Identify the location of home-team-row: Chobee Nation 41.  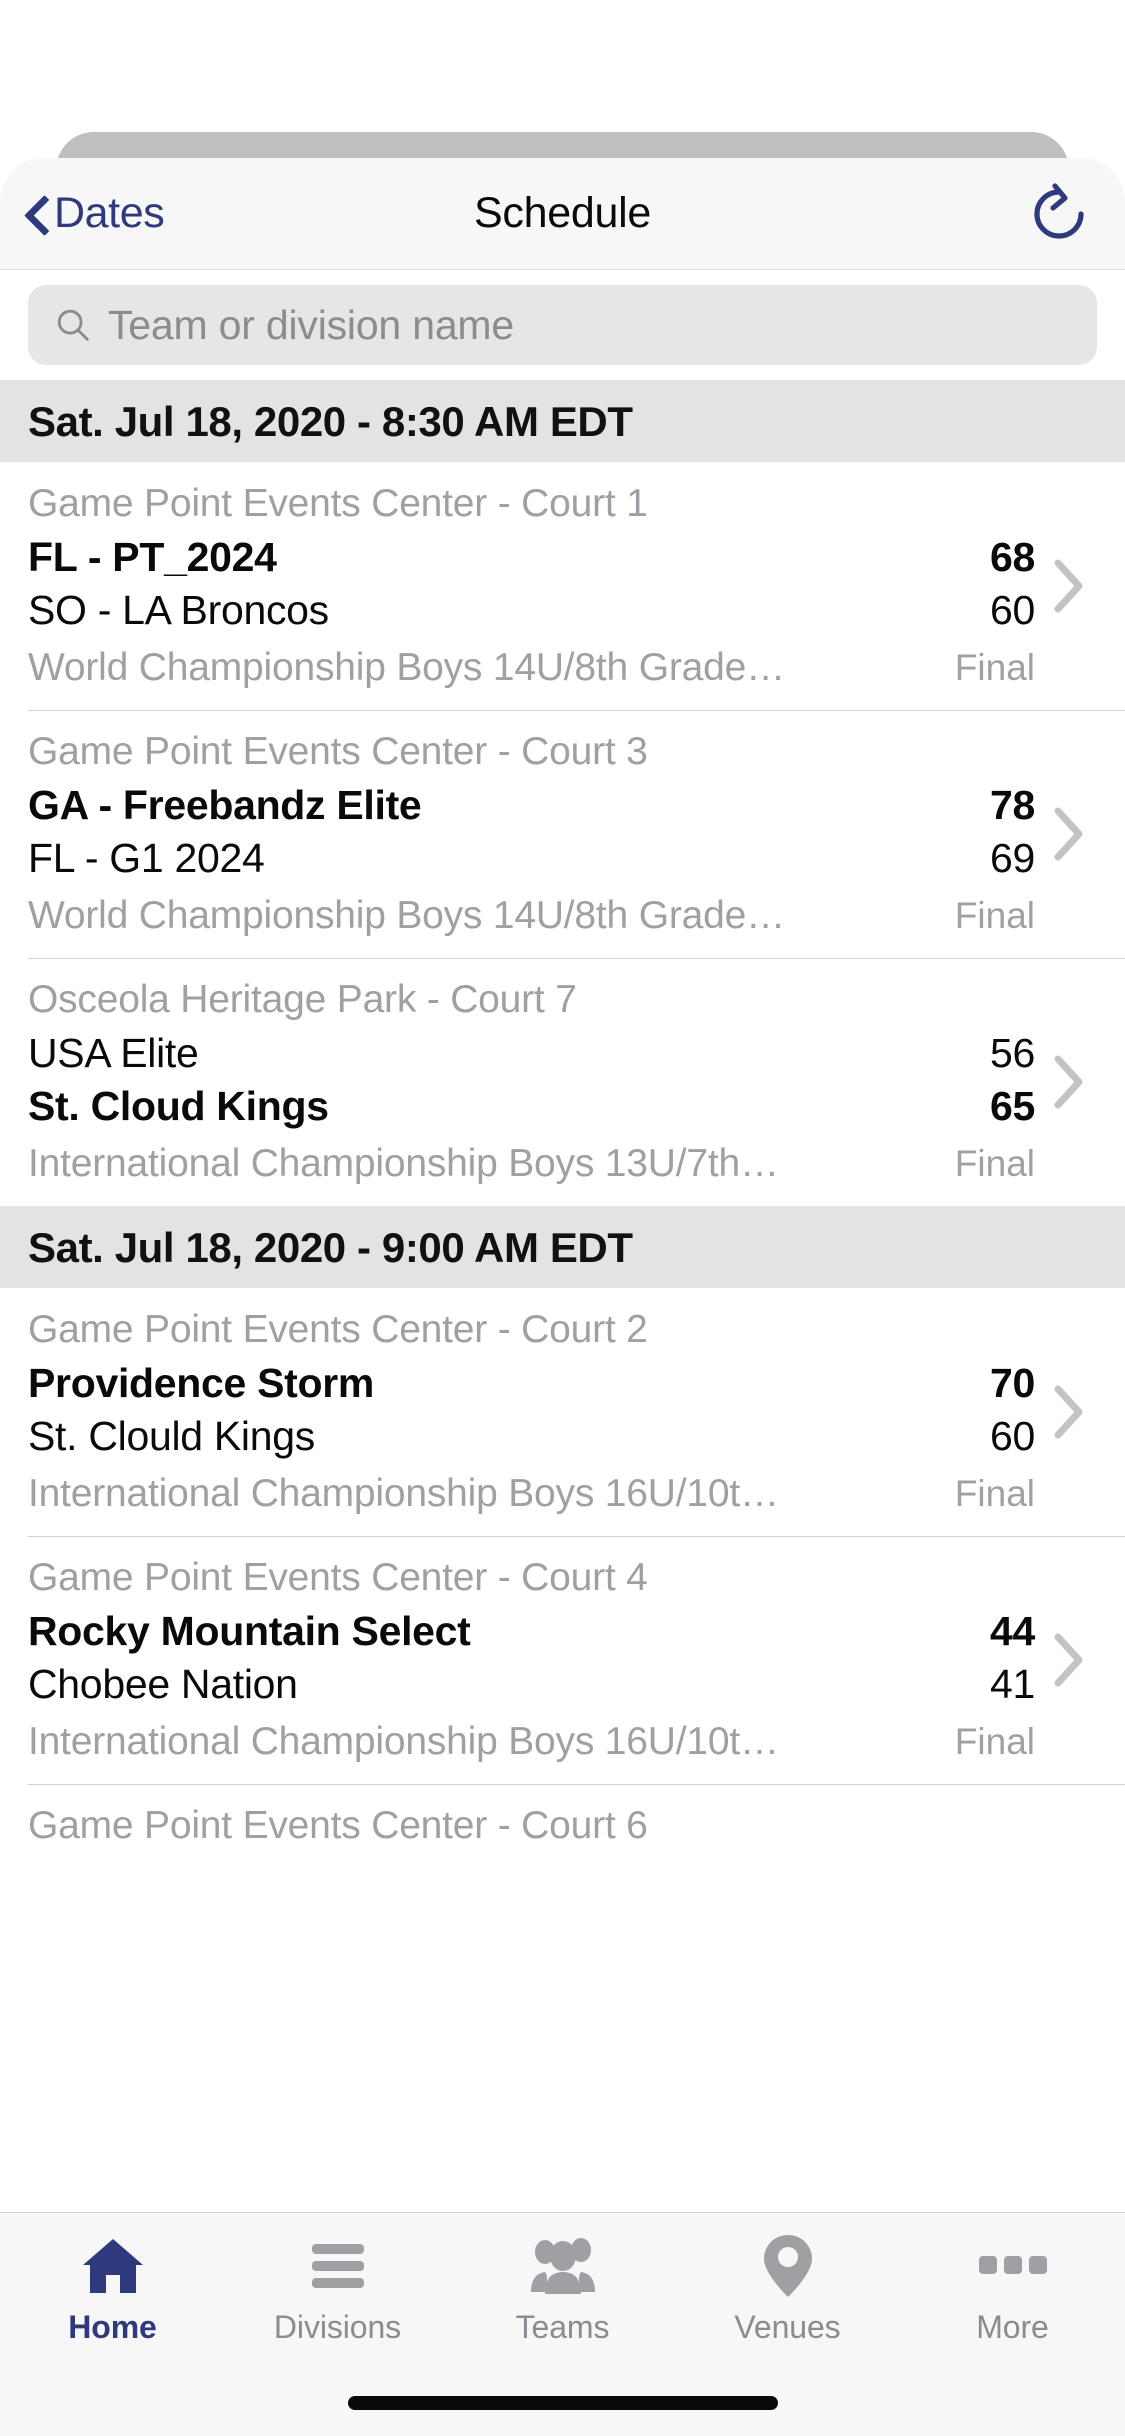
(531, 1684).